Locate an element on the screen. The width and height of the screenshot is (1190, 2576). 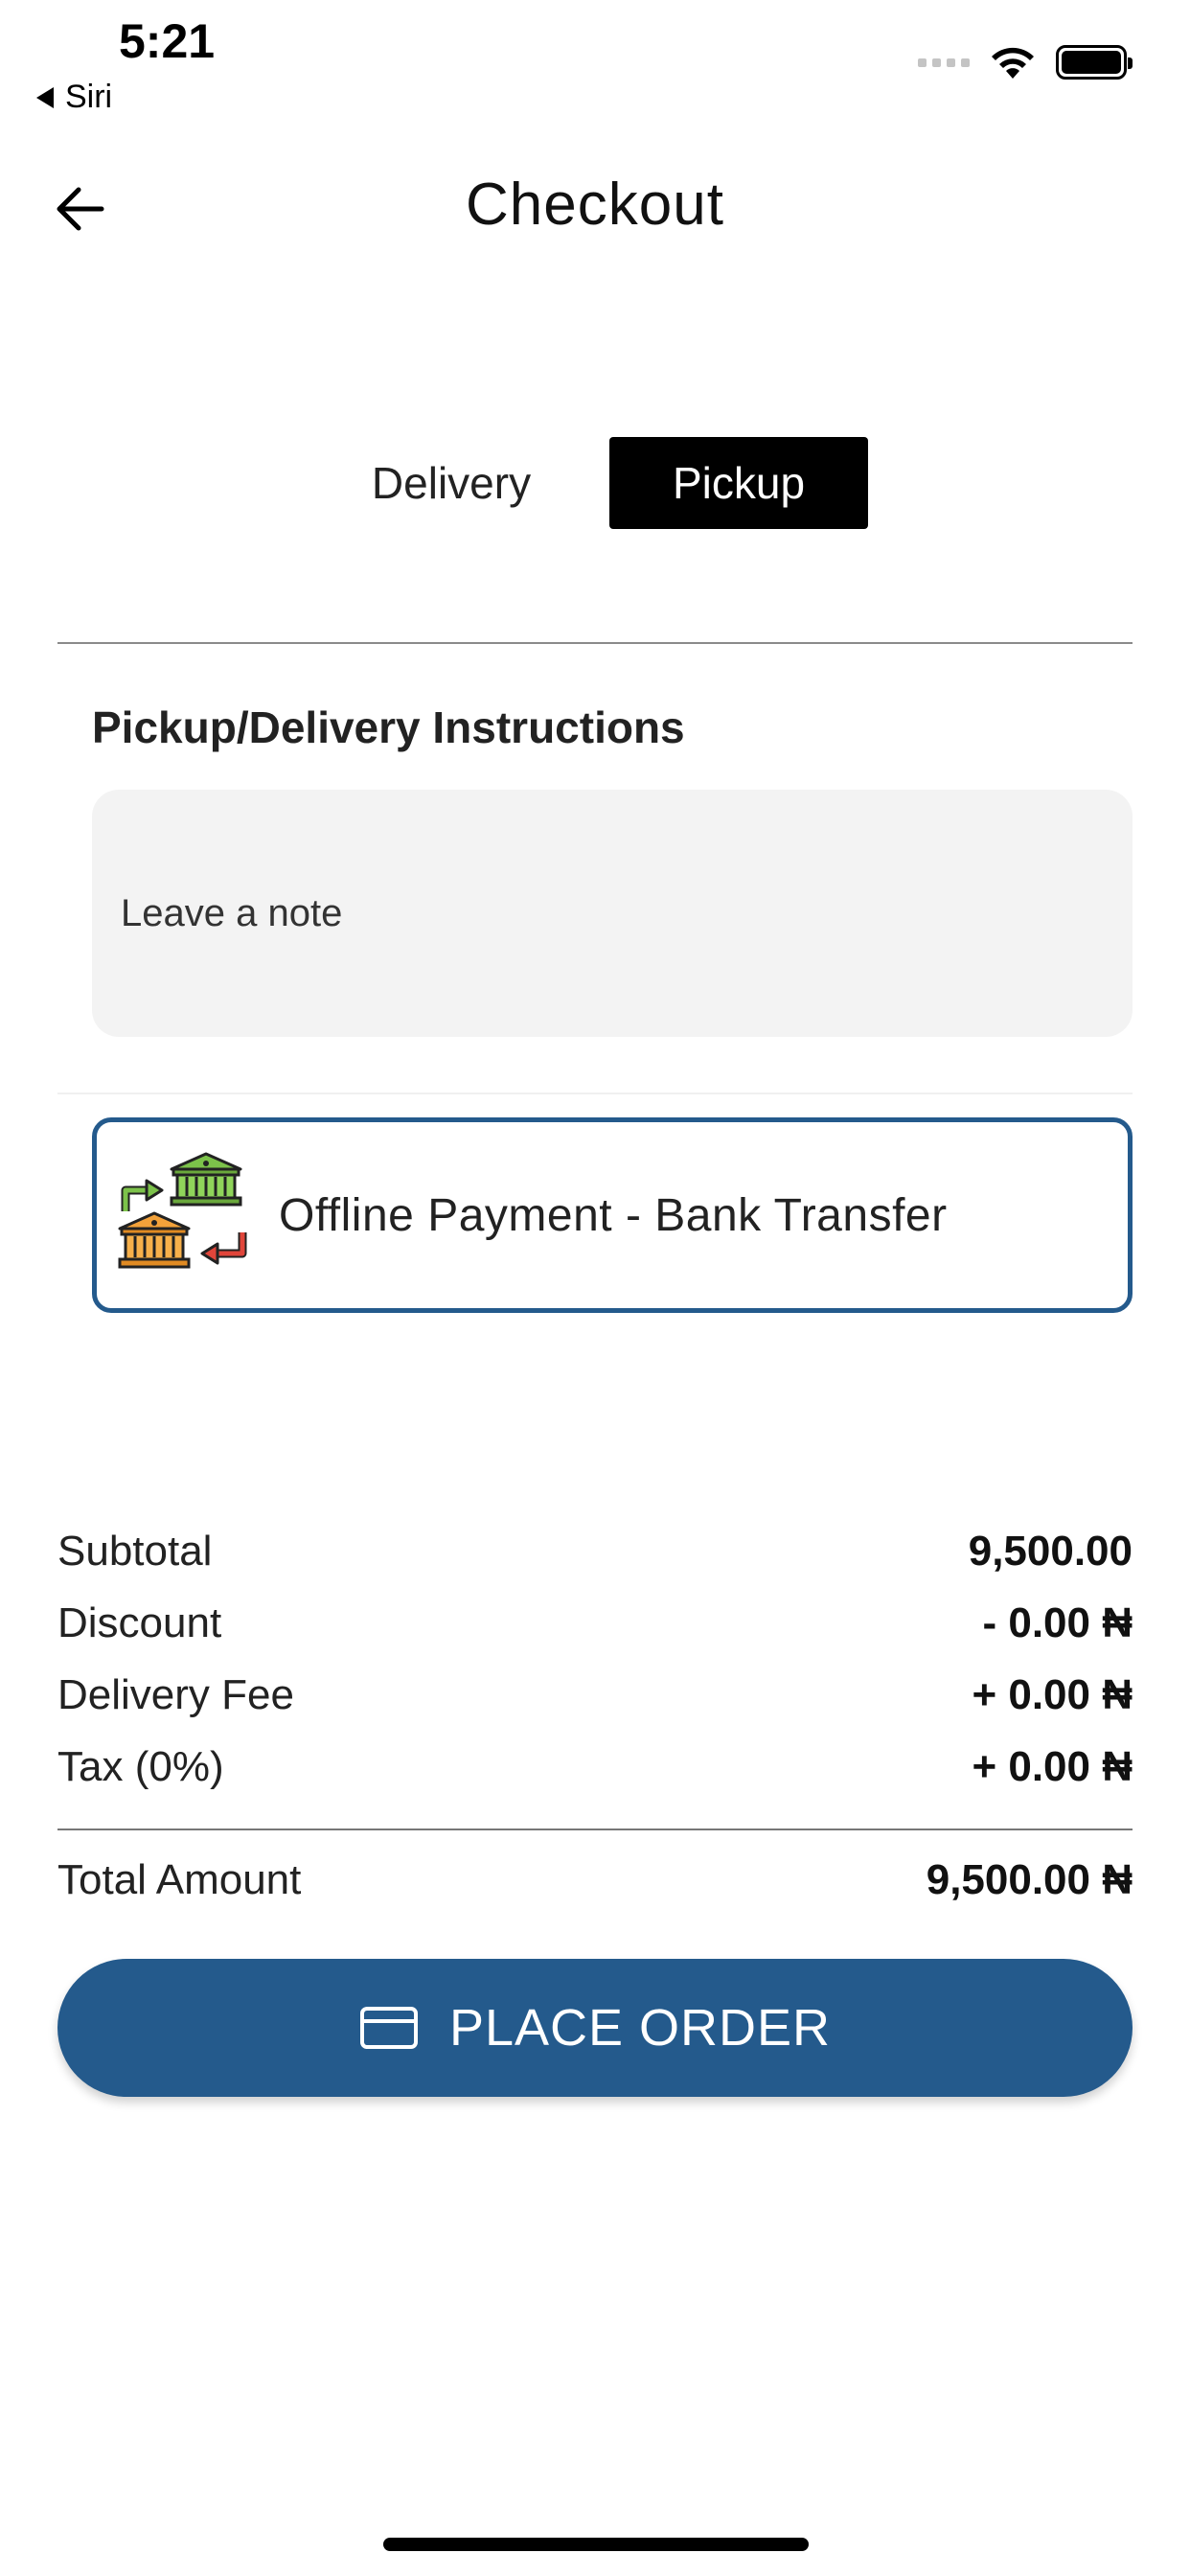
back-app-label: Siri is located at coordinates (89, 97).